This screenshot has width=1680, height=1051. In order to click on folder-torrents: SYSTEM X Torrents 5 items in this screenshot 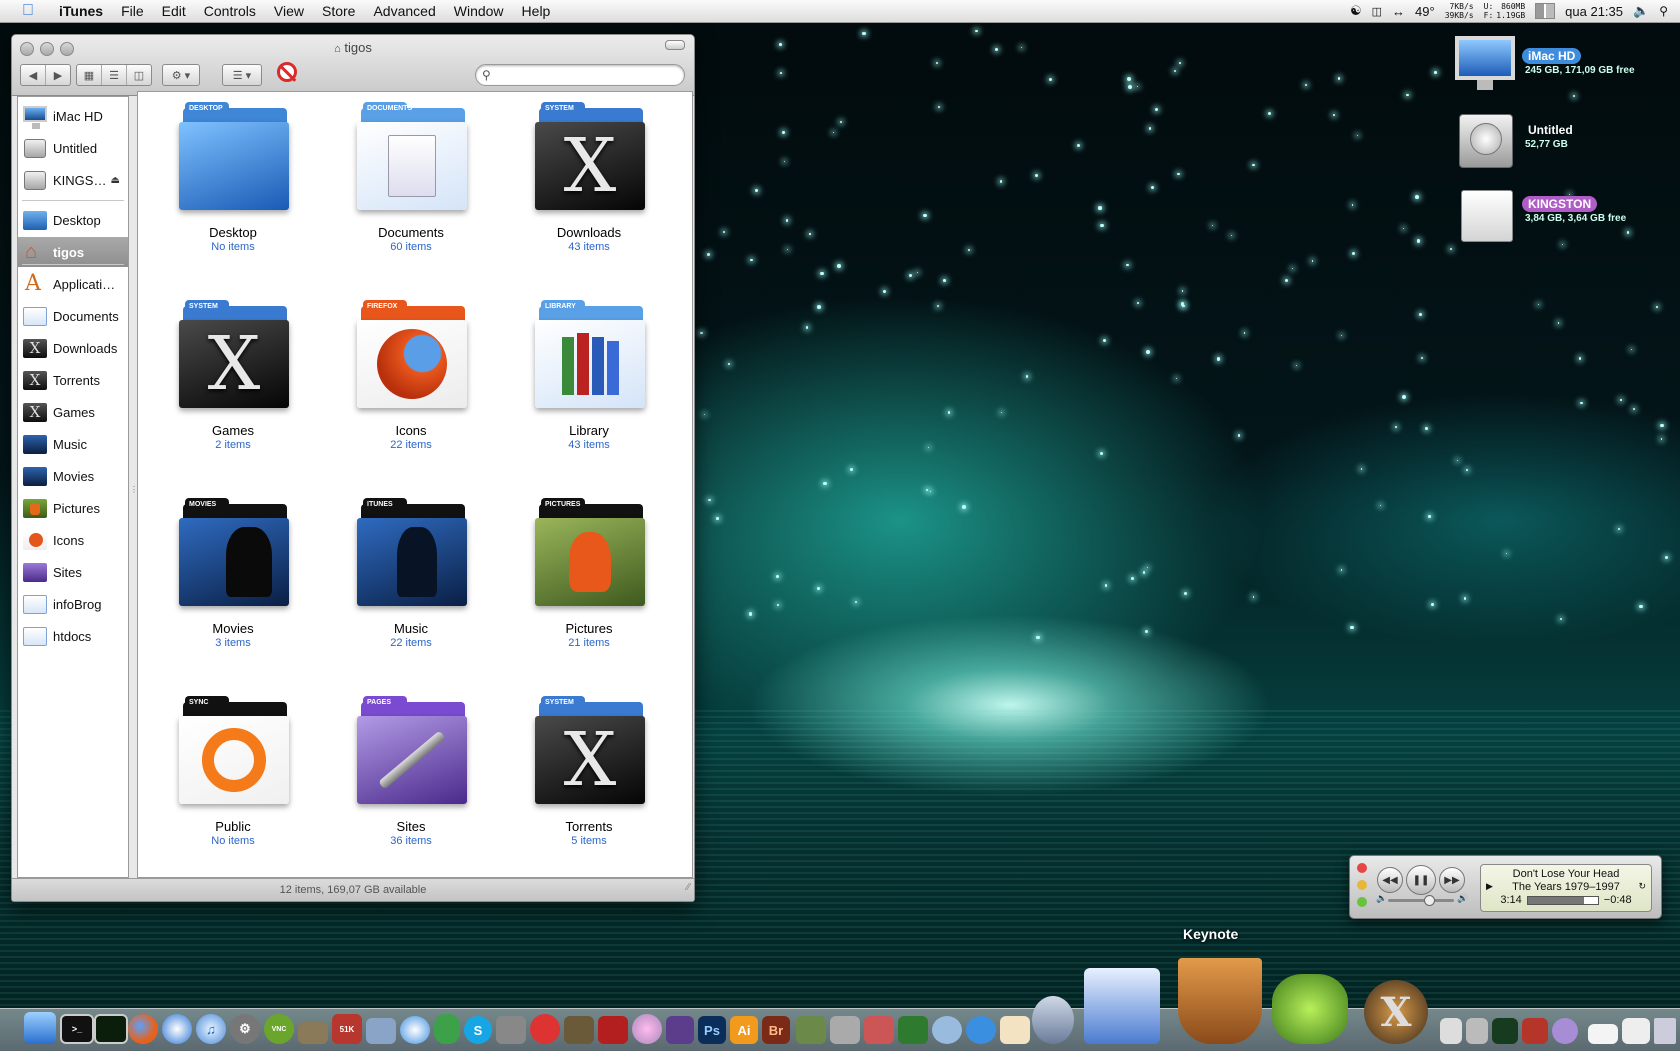, I will do `click(589, 778)`.